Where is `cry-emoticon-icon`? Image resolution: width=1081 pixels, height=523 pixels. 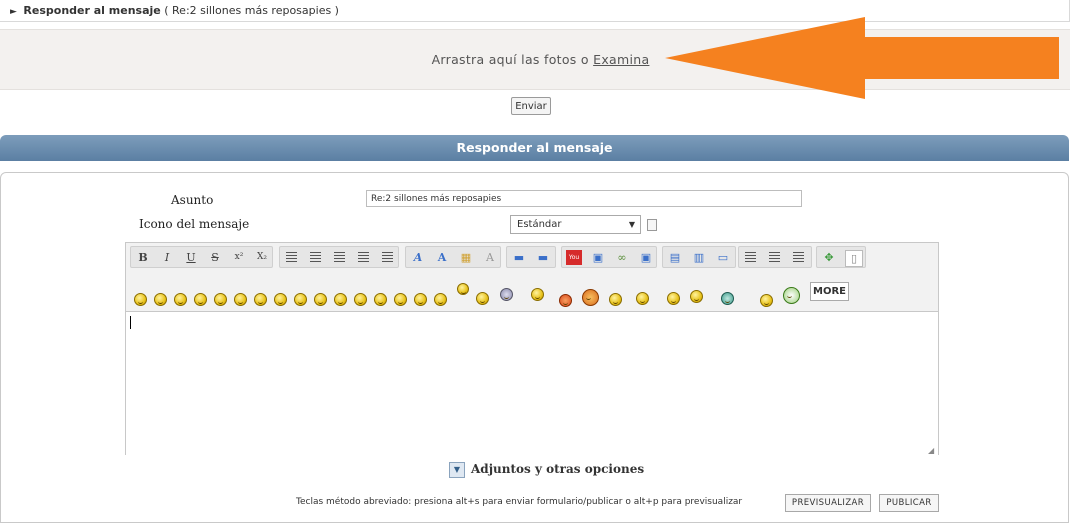
cry-emoticon-icon is located at coordinates (727, 298).